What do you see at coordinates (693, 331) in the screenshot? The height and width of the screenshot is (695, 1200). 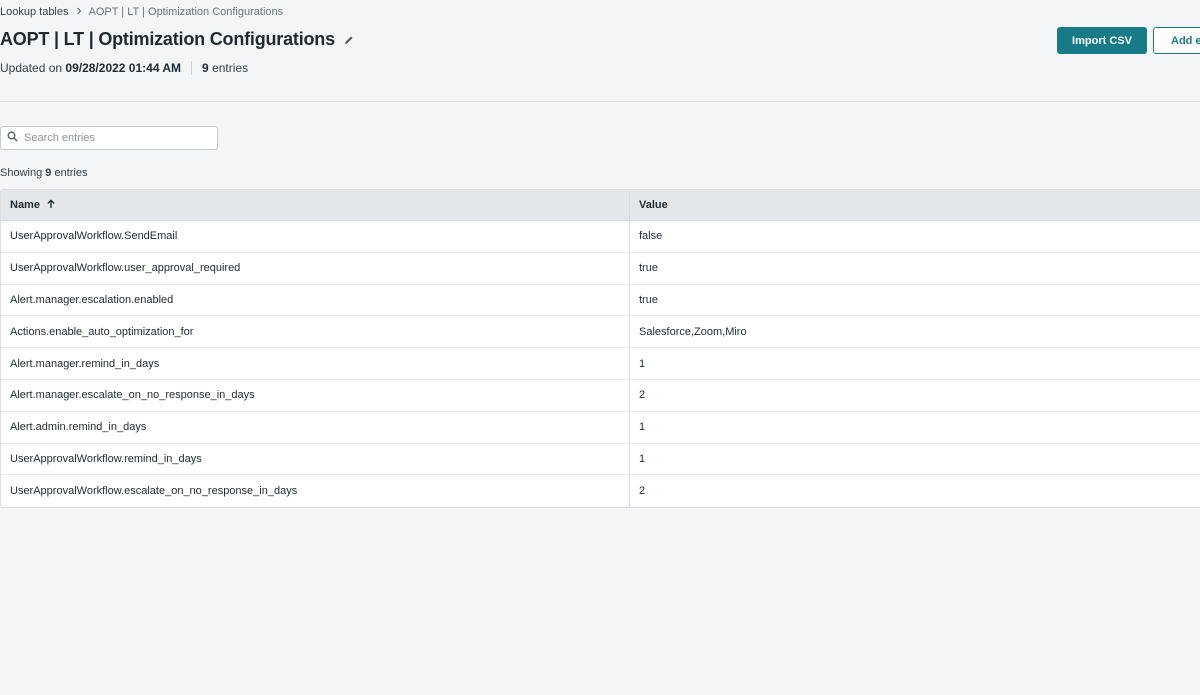 I see `cell-value: Salesforce,Zoom,Miro` at bounding box center [693, 331].